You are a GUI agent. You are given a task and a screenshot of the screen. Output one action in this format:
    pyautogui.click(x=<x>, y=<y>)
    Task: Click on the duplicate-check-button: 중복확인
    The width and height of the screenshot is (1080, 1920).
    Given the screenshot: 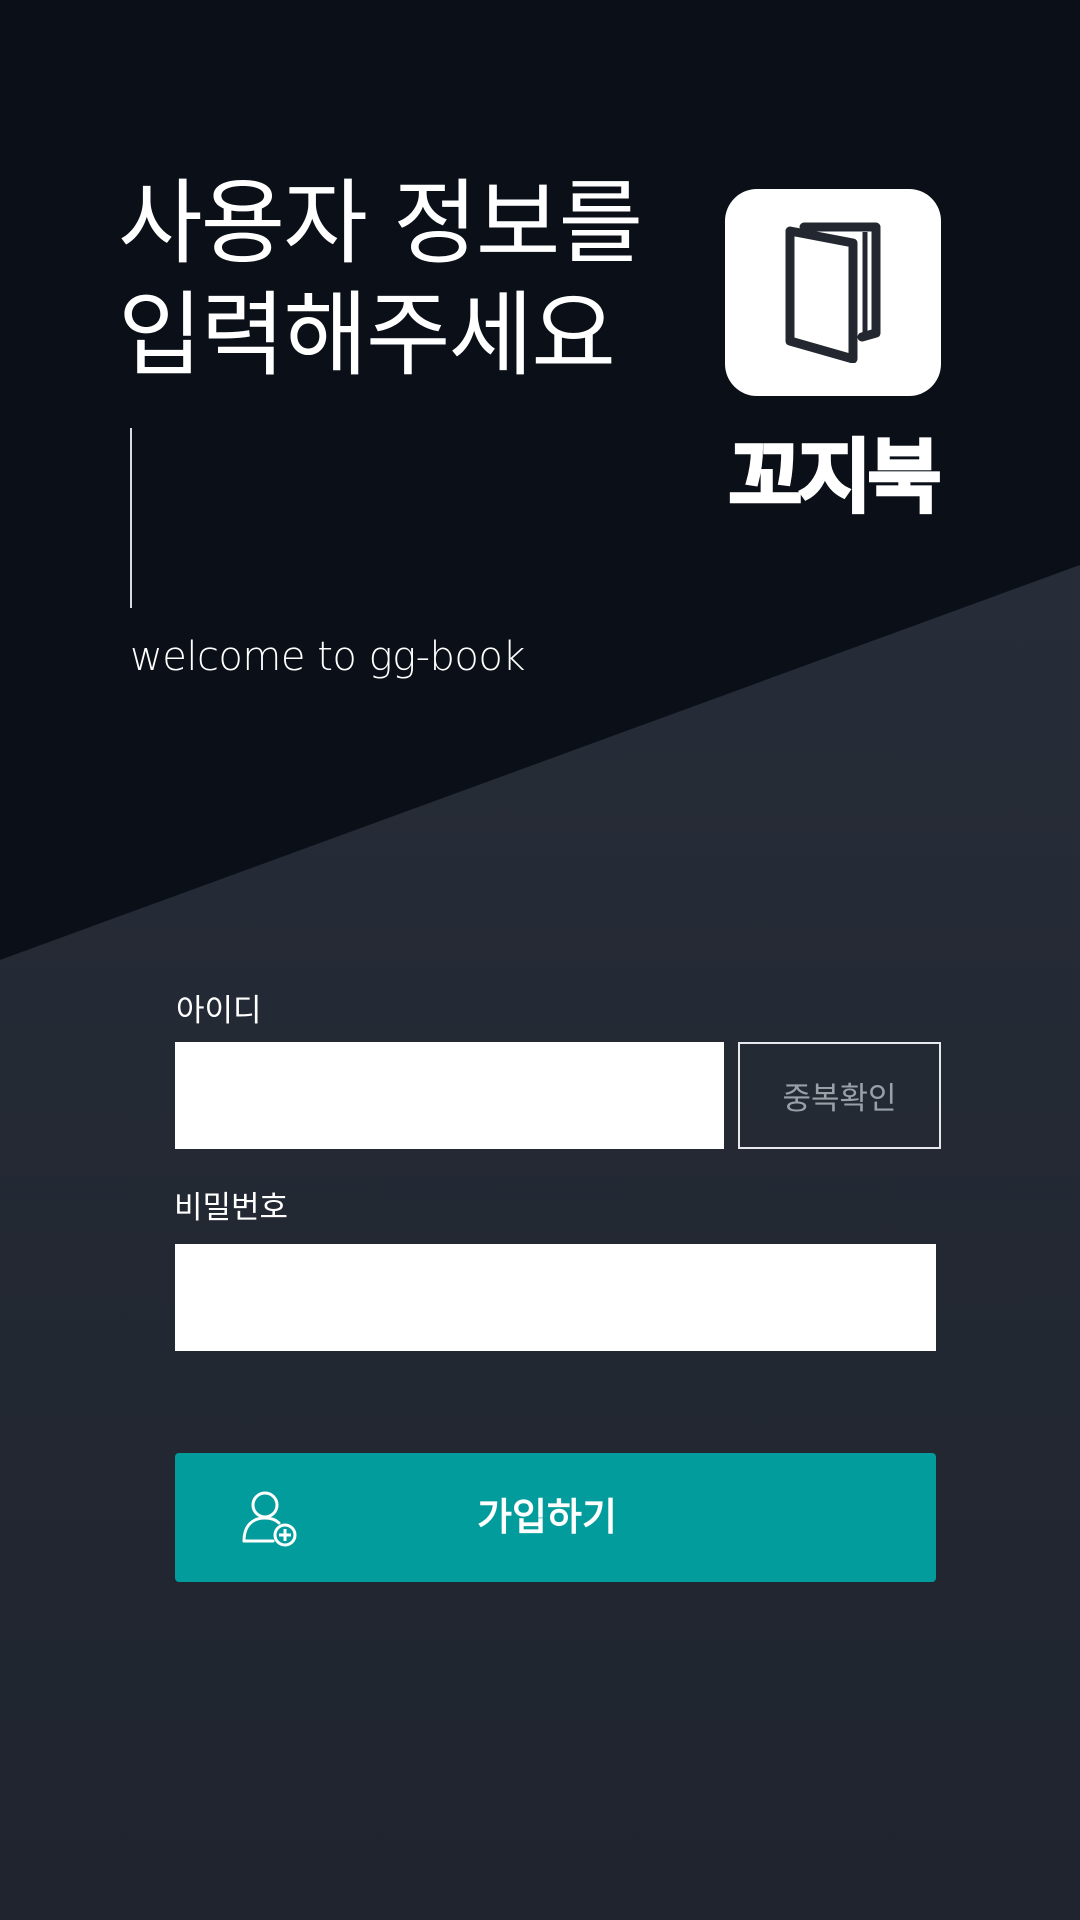 What is the action you would take?
    pyautogui.click(x=839, y=1095)
    